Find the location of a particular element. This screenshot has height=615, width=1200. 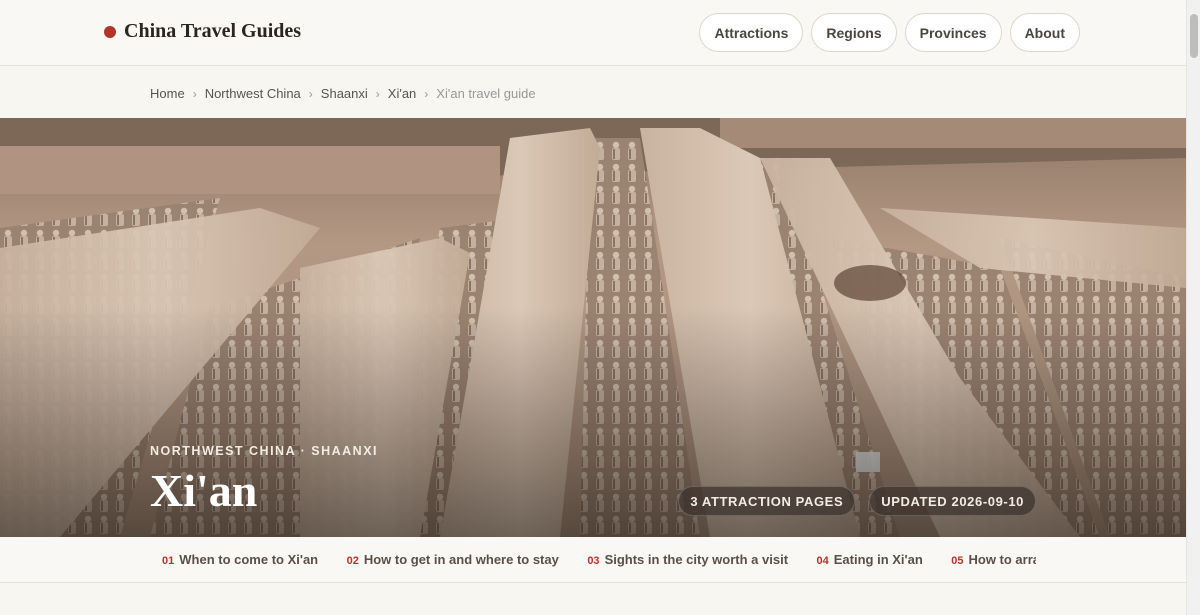

section-label: How to get in and where to stay is located at coordinates (461, 559).